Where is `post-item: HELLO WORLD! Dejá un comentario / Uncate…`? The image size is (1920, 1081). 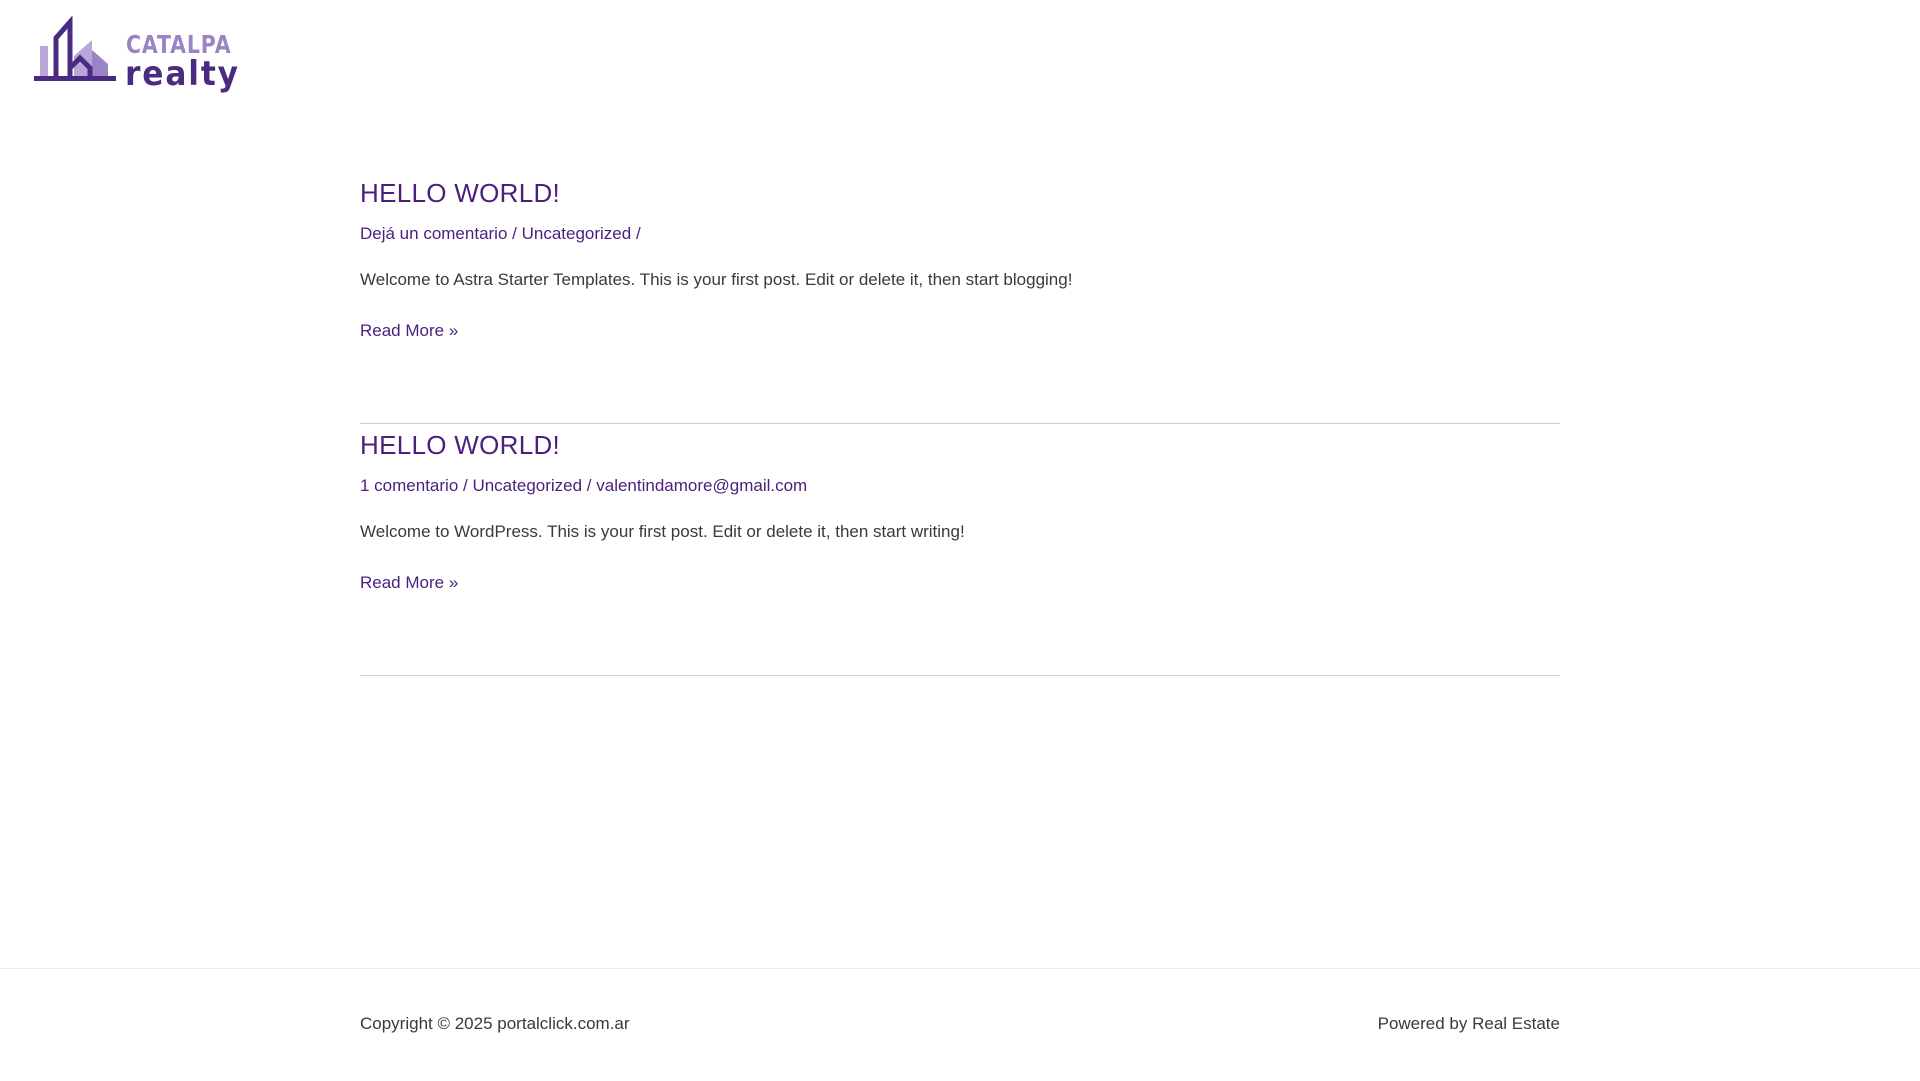 post-item: HELLO WORLD! Dejá un comentario / Uncate… is located at coordinates (960, 298).